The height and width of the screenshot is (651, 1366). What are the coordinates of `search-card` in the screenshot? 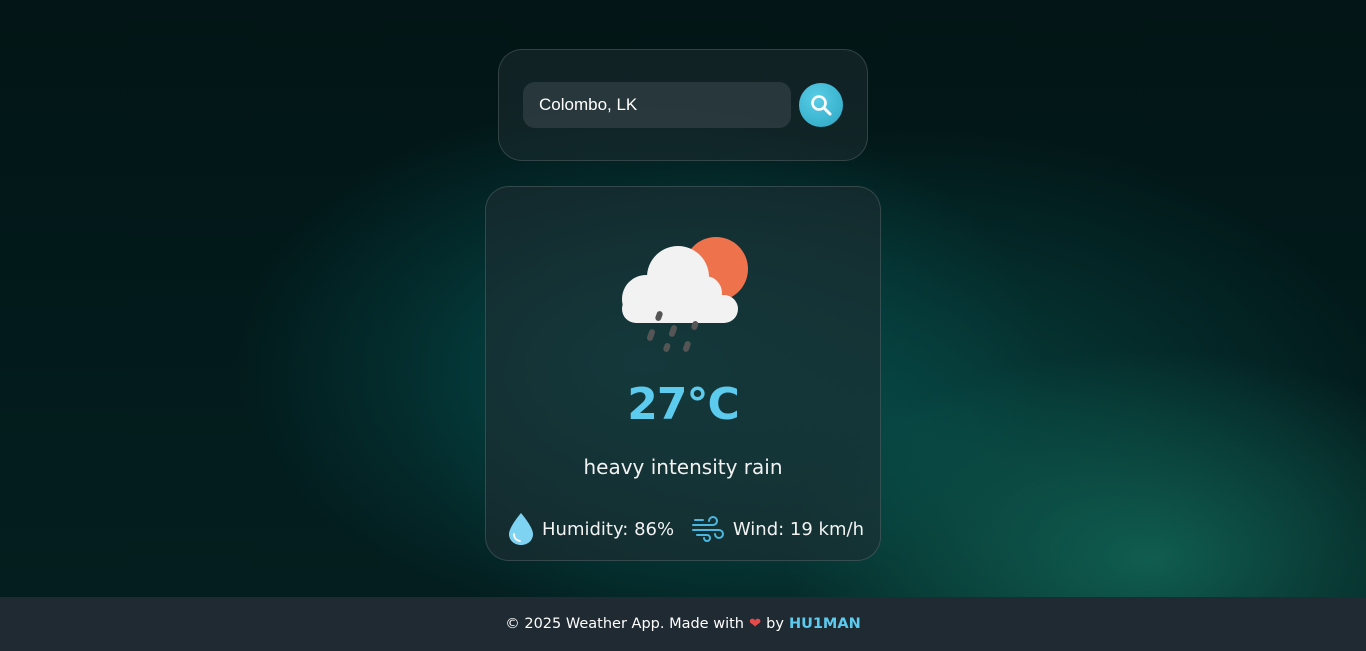 It's located at (683, 105).